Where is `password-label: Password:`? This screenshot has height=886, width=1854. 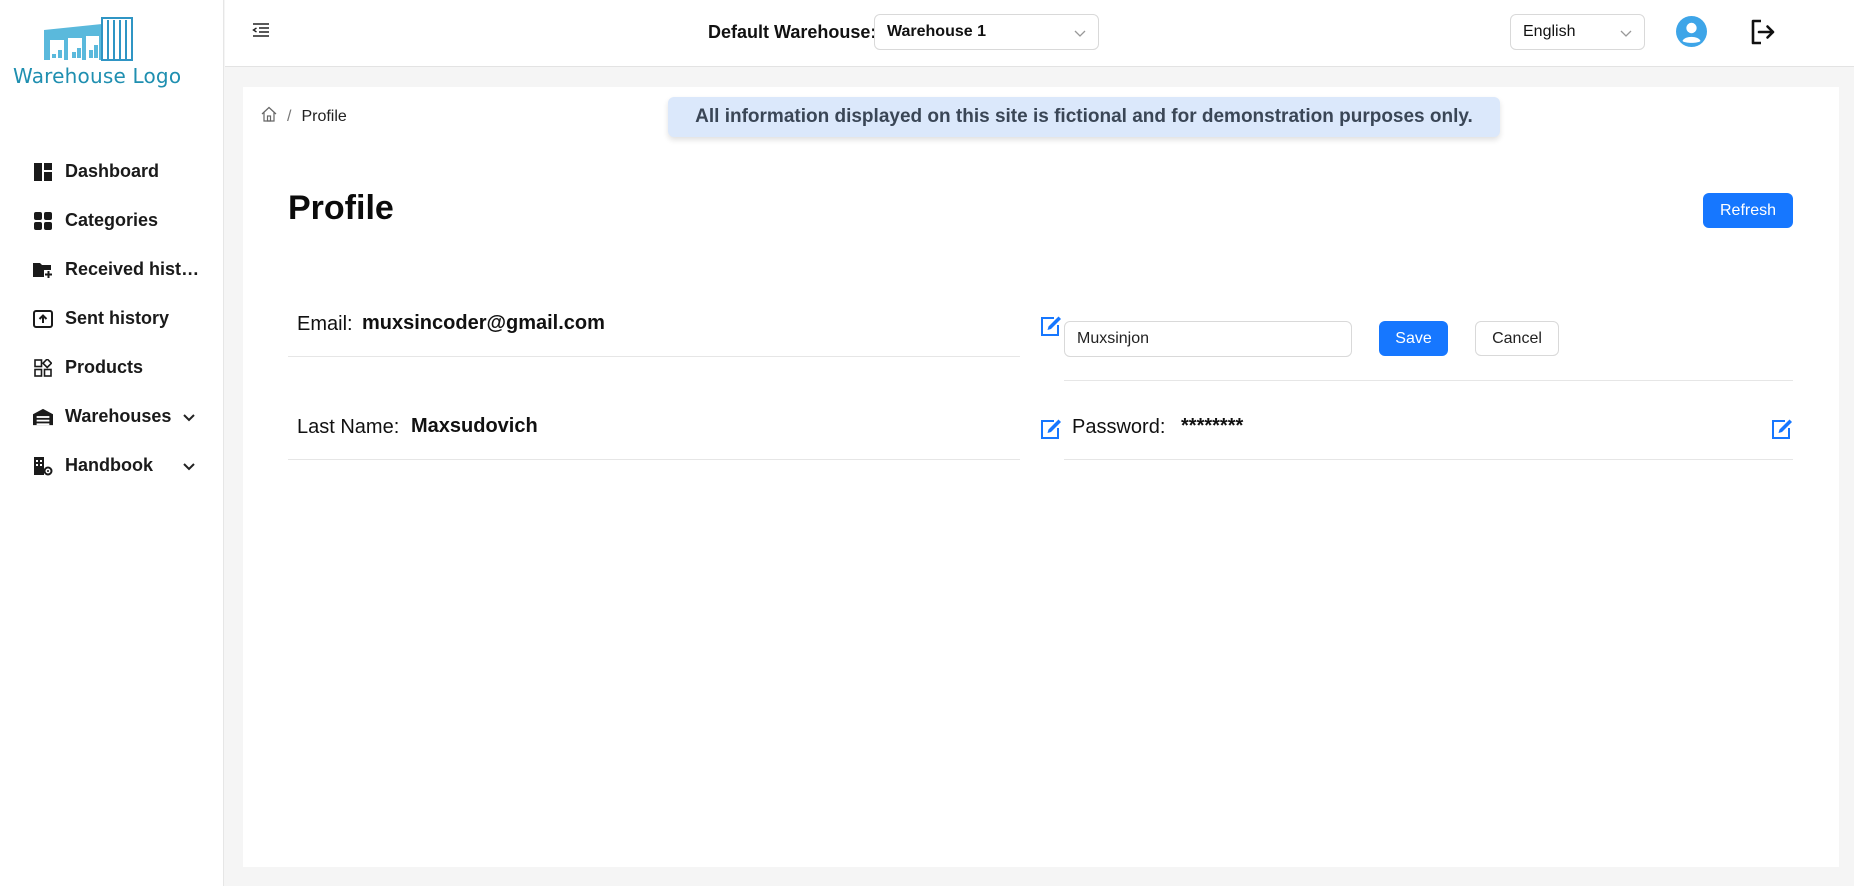
password-label: Password: is located at coordinates (1119, 427).